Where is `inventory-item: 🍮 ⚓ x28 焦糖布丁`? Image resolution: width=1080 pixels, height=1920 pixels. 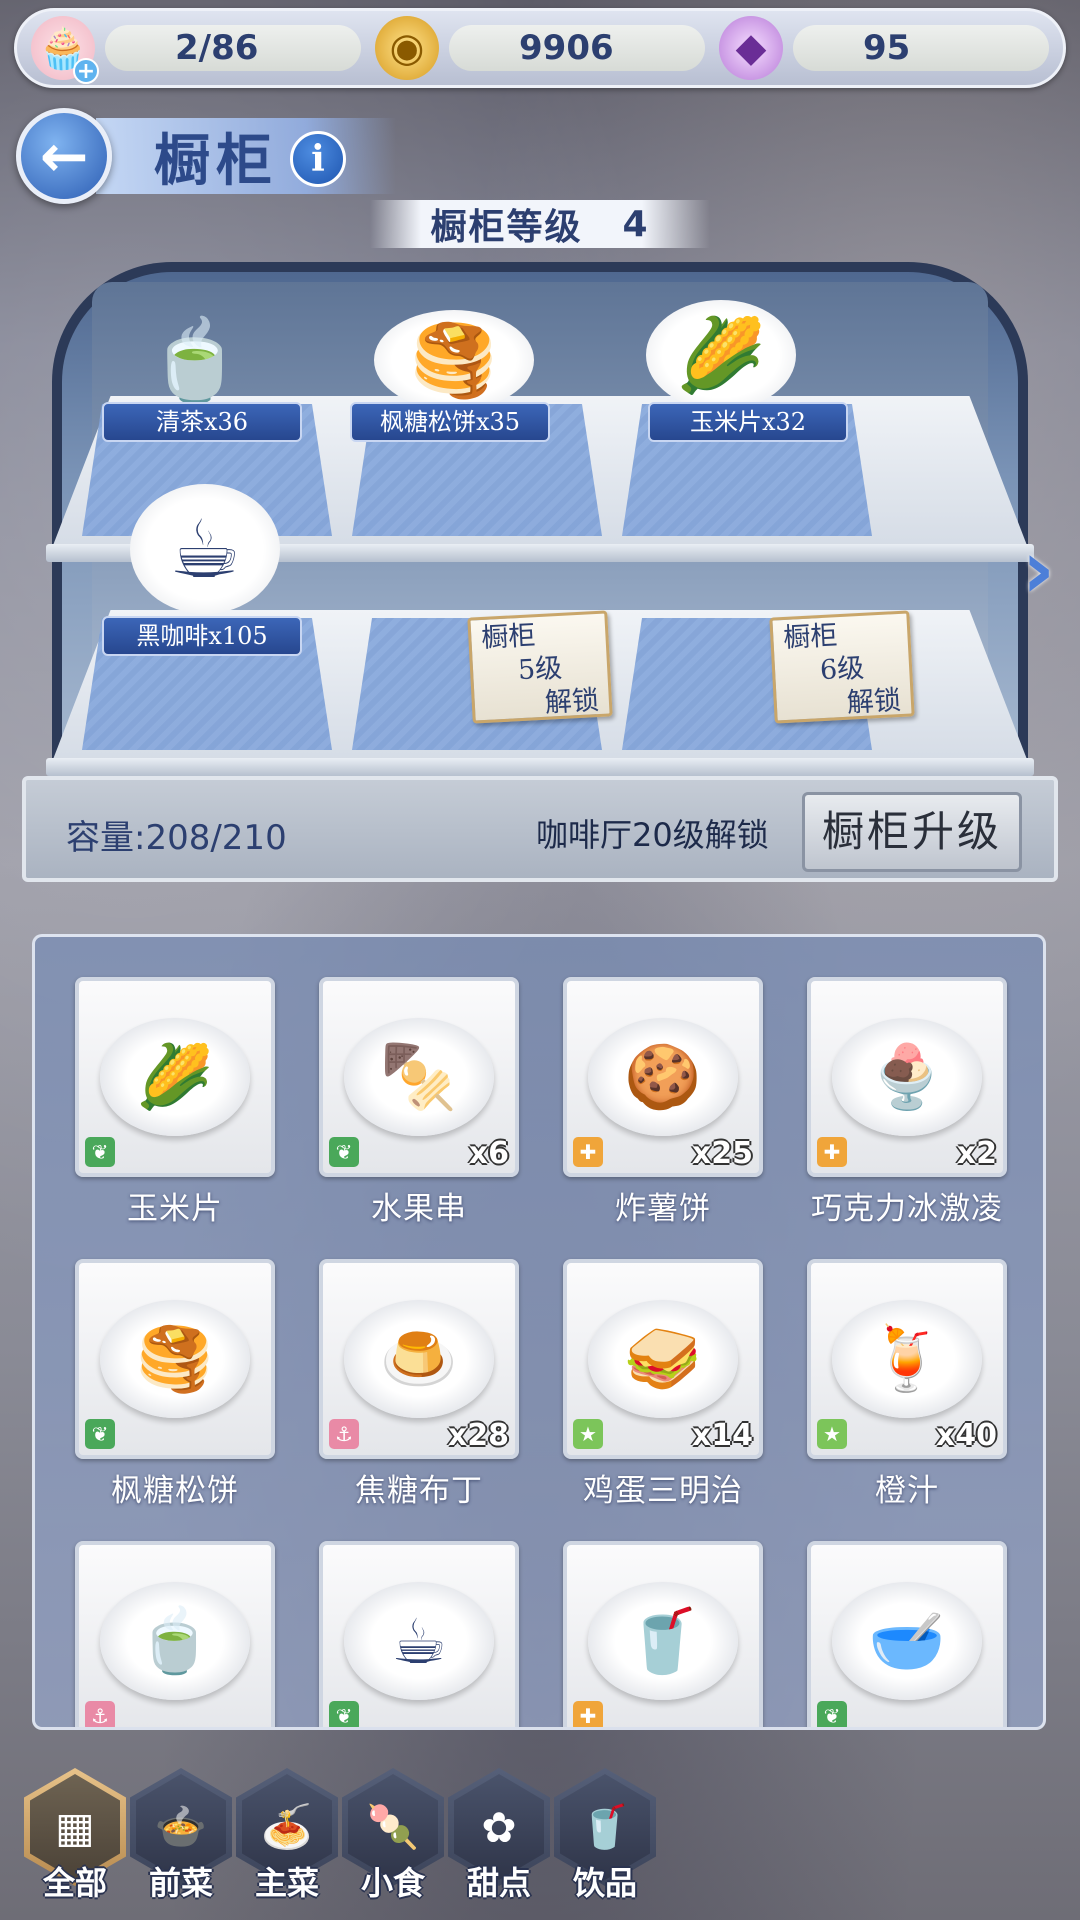
inventory-item: 🍮 ⚓ x28 焦糖布丁 is located at coordinates (419, 1384).